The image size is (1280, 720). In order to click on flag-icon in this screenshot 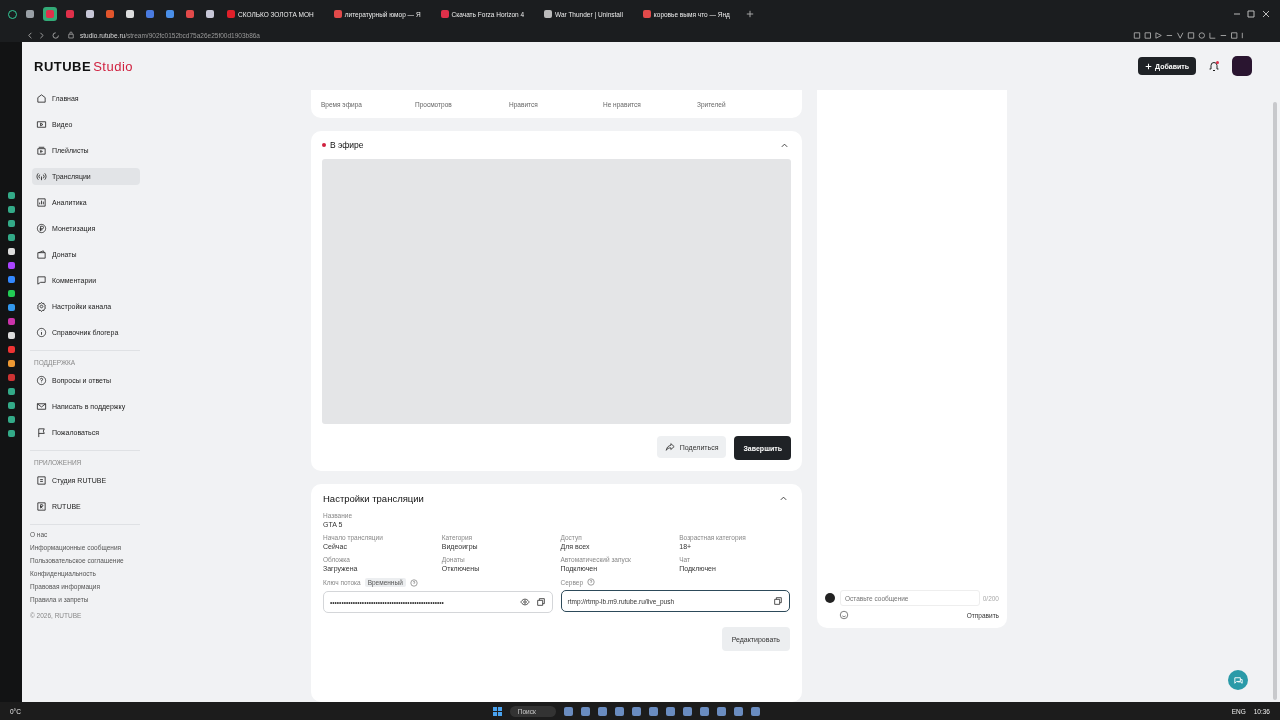, I will do `click(41, 432)`.